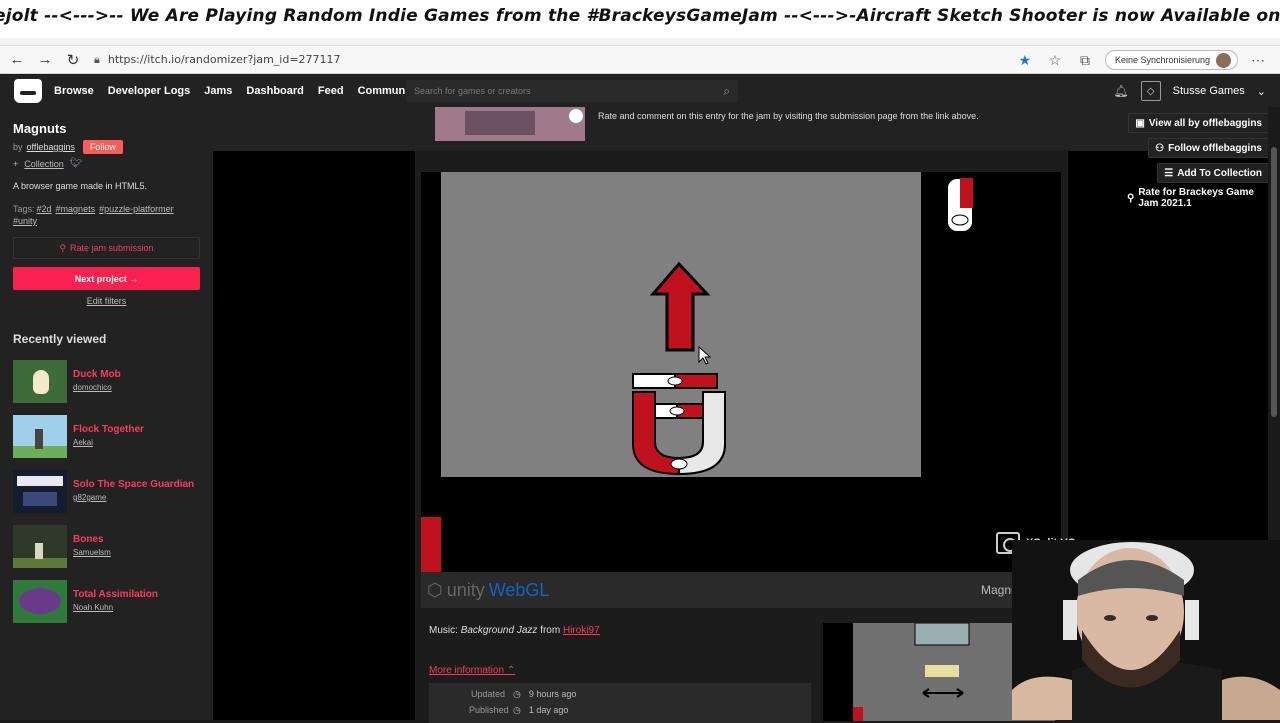  What do you see at coordinates (106, 601) in the screenshot?
I see `list-item: Total Assimilation Noah Kuhn` at bounding box center [106, 601].